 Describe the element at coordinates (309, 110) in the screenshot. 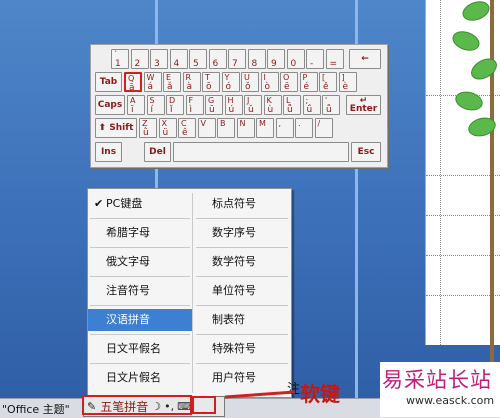

I see `key-bottom-char: ǘ` at that location.